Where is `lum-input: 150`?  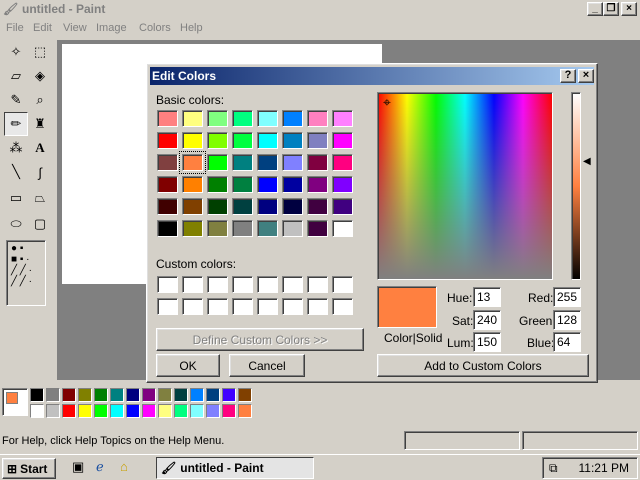 lum-input: 150 is located at coordinates (487, 342).